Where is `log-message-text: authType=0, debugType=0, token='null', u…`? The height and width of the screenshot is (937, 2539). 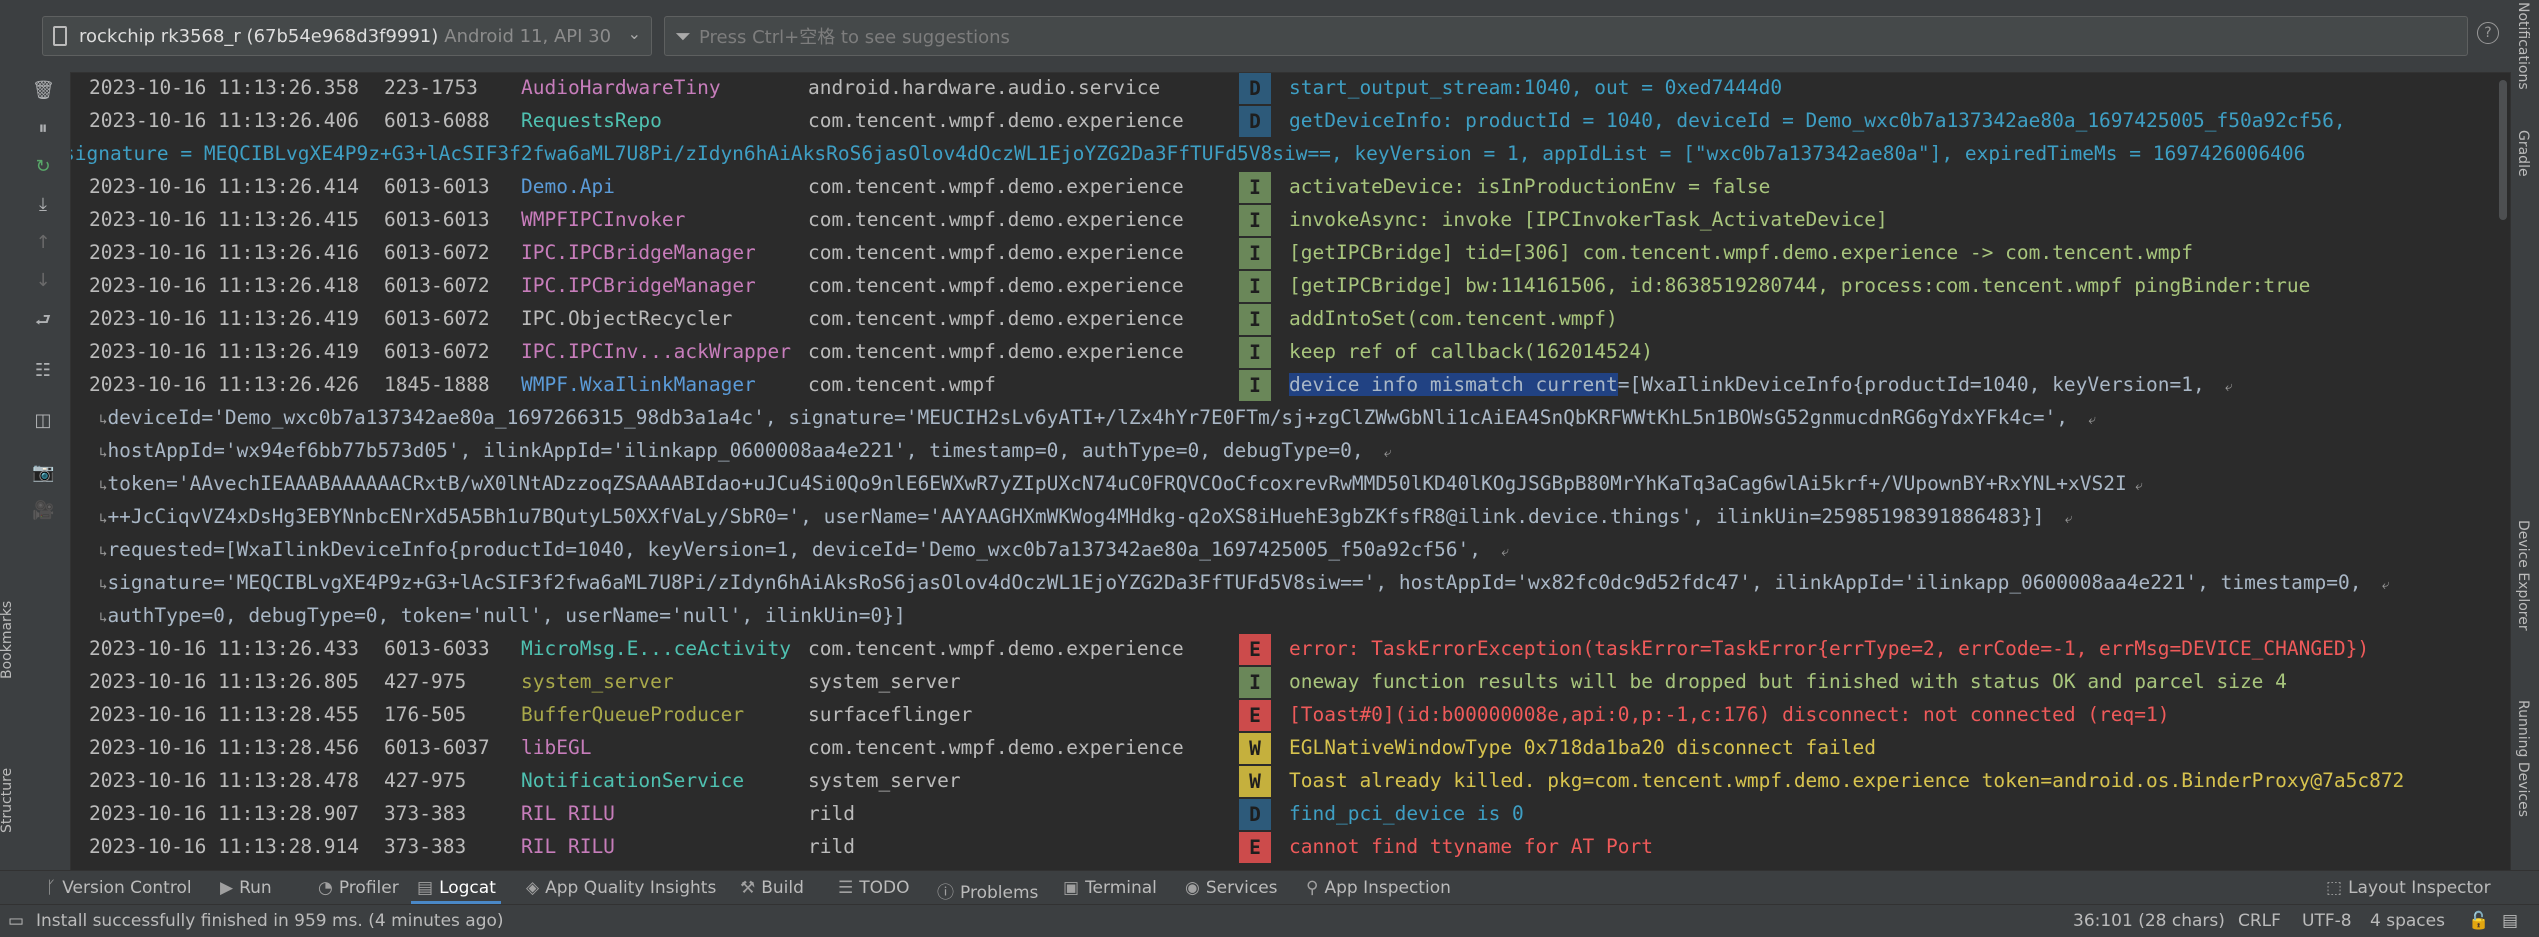
log-message-text: authType=0, debugType=0, token='null', u… is located at coordinates (506, 615).